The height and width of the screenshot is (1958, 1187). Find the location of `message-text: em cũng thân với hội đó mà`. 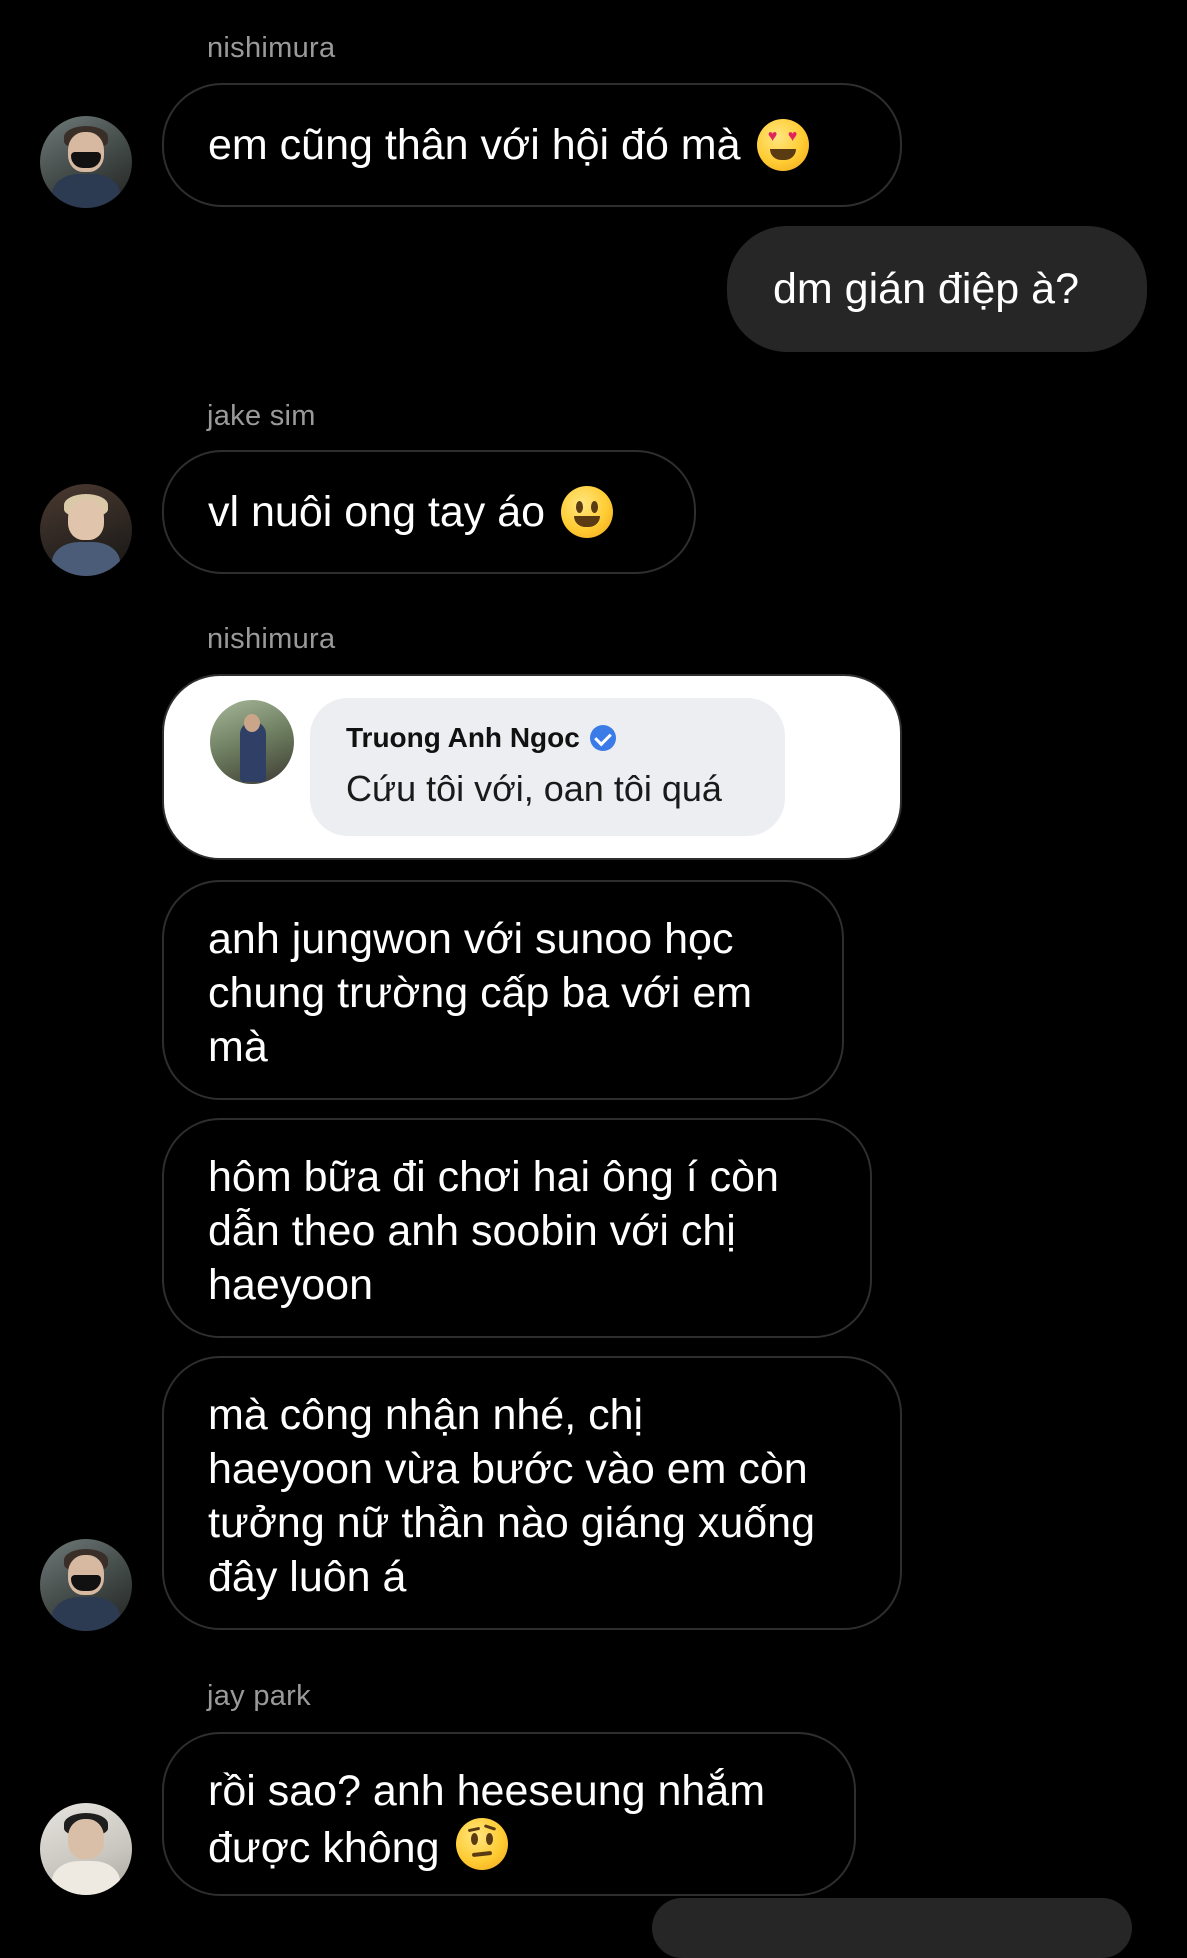

message-text: em cũng thân với hội đó mà is located at coordinates (474, 145).